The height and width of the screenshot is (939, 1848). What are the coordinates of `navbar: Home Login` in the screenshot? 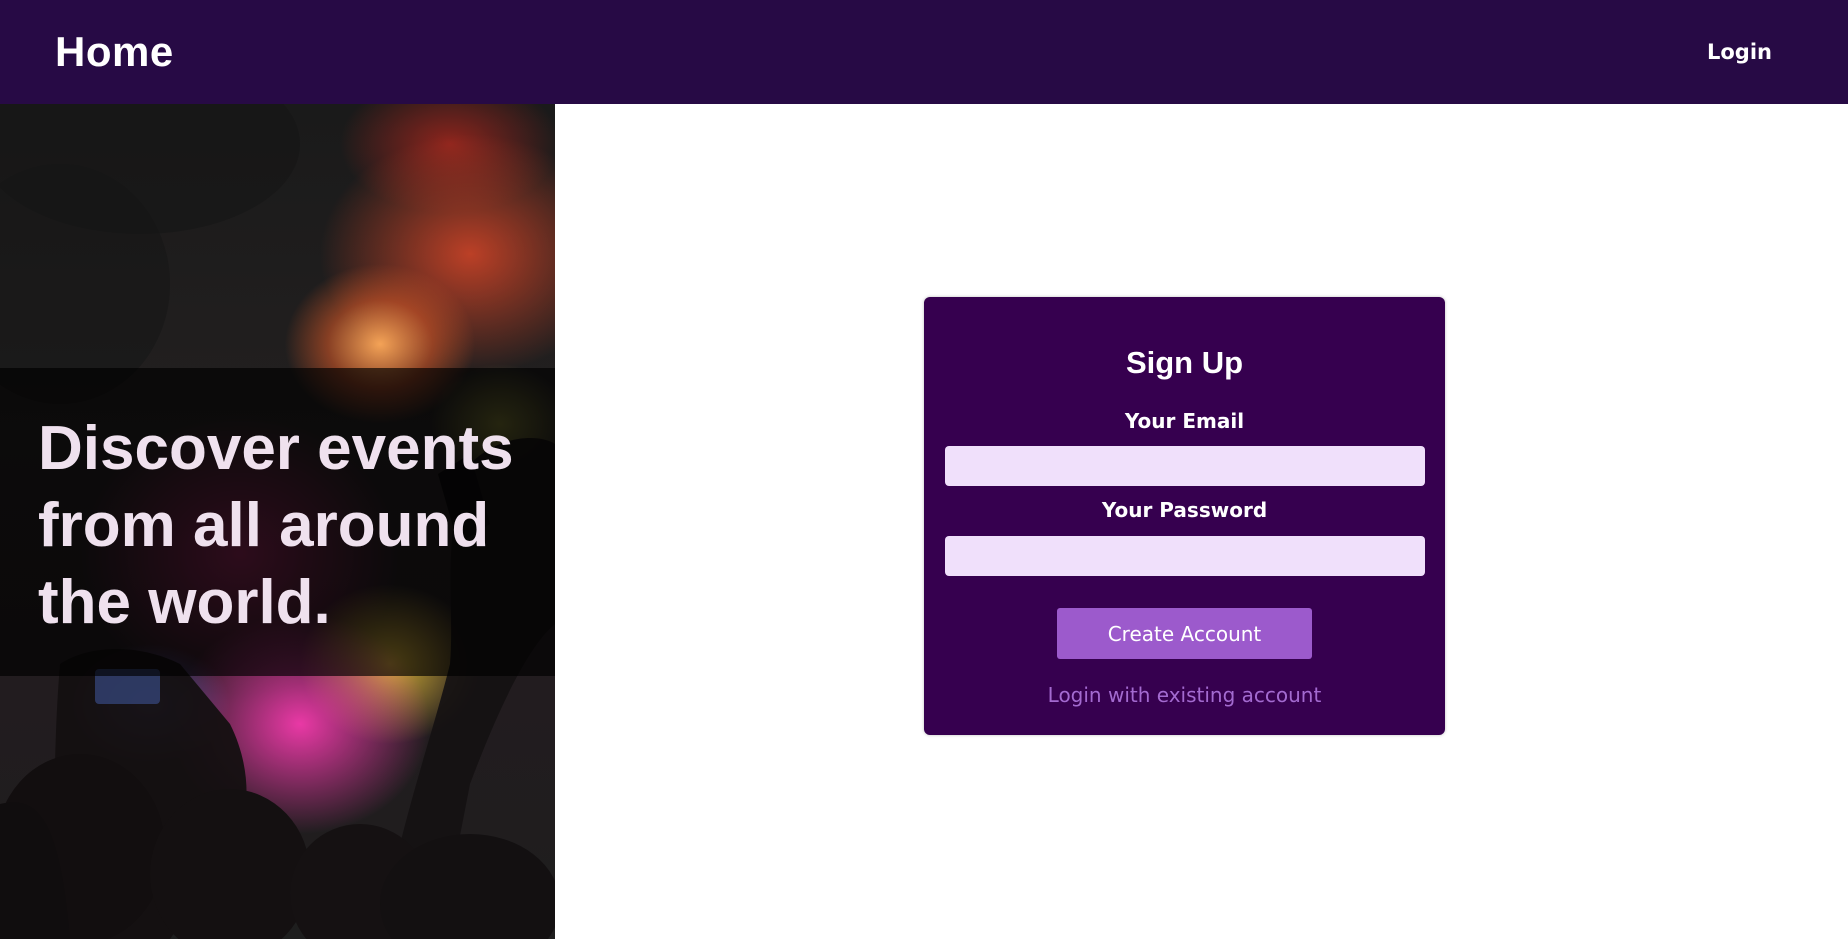 It's located at (924, 52).